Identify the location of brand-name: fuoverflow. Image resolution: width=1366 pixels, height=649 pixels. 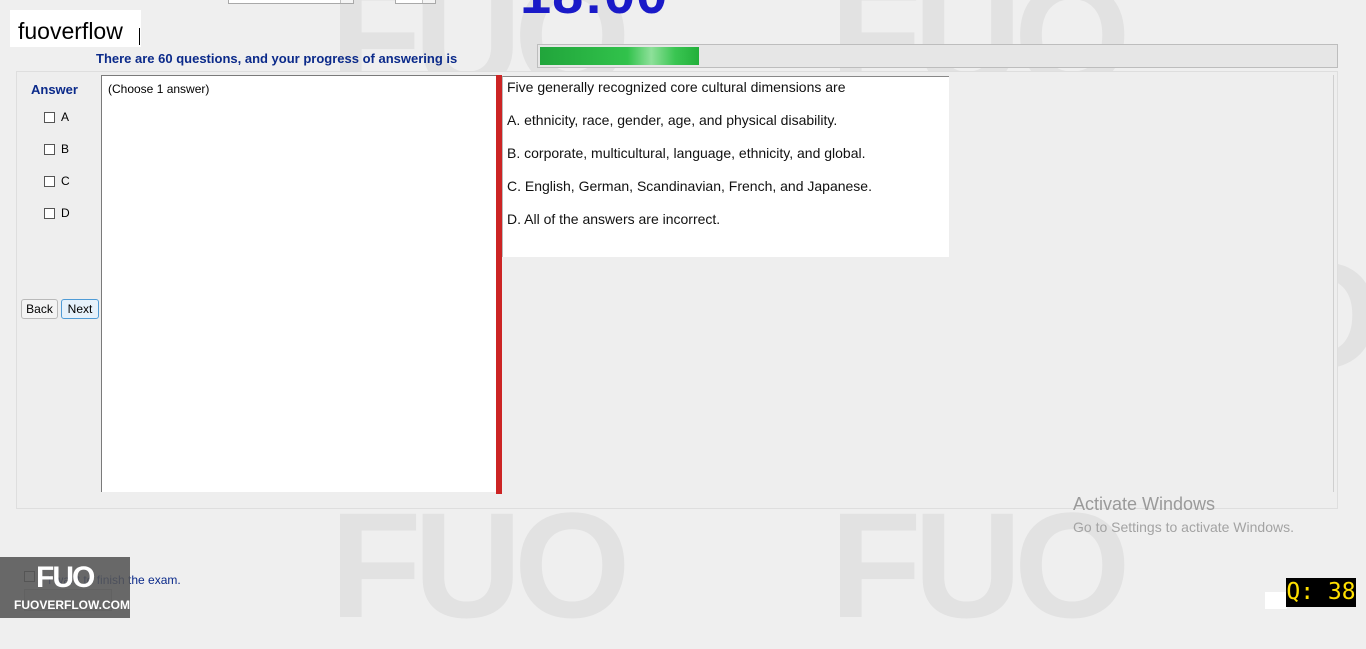
(70, 31).